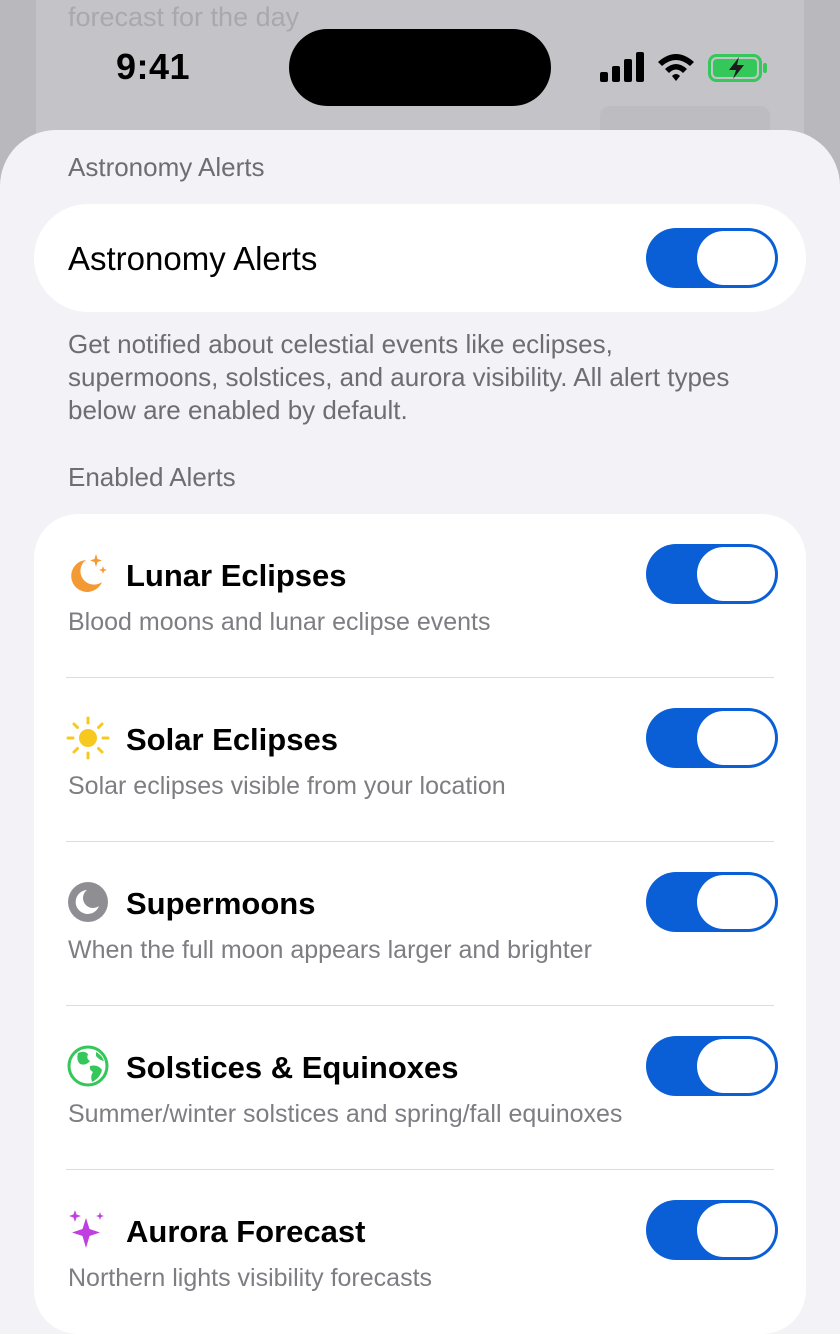  What do you see at coordinates (622, 67) in the screenshot?
I see `cellular-signal-icon` at bounding box center [622, 67].